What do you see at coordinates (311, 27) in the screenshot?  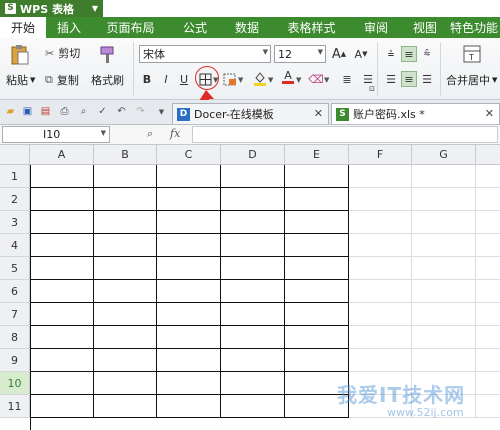 I see `tab-table-style: 表格样式` at bounding box center [311, 27].